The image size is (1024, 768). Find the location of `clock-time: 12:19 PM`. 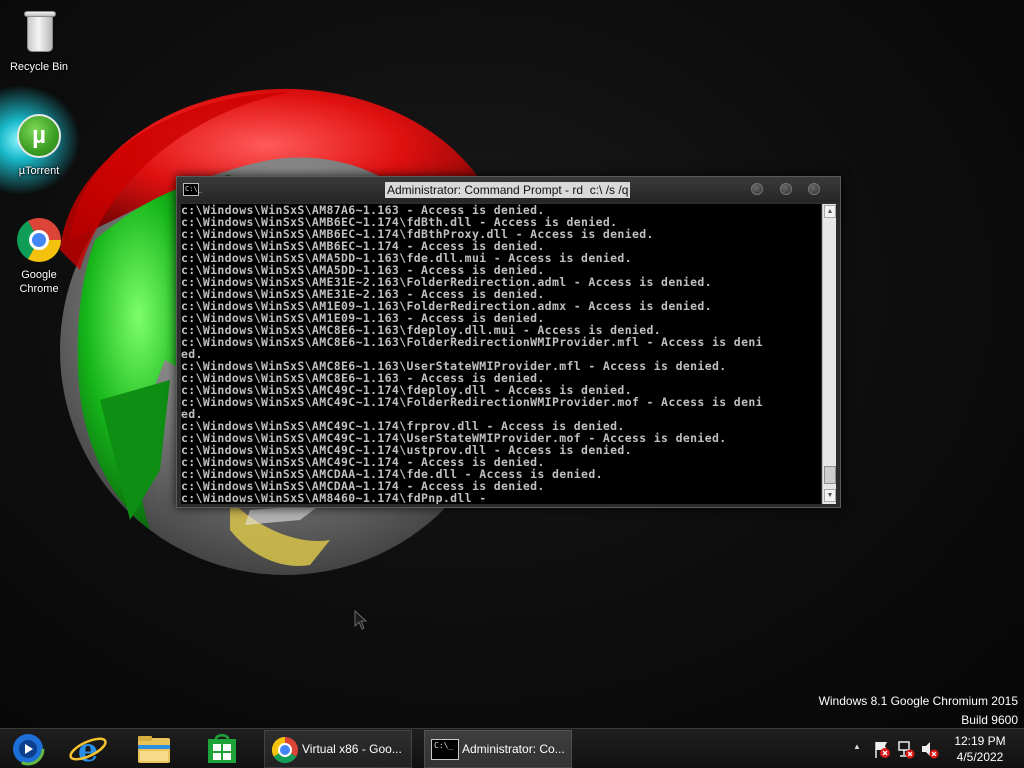

clock-time: 12:19 PM is located at coordinates (980, 741).